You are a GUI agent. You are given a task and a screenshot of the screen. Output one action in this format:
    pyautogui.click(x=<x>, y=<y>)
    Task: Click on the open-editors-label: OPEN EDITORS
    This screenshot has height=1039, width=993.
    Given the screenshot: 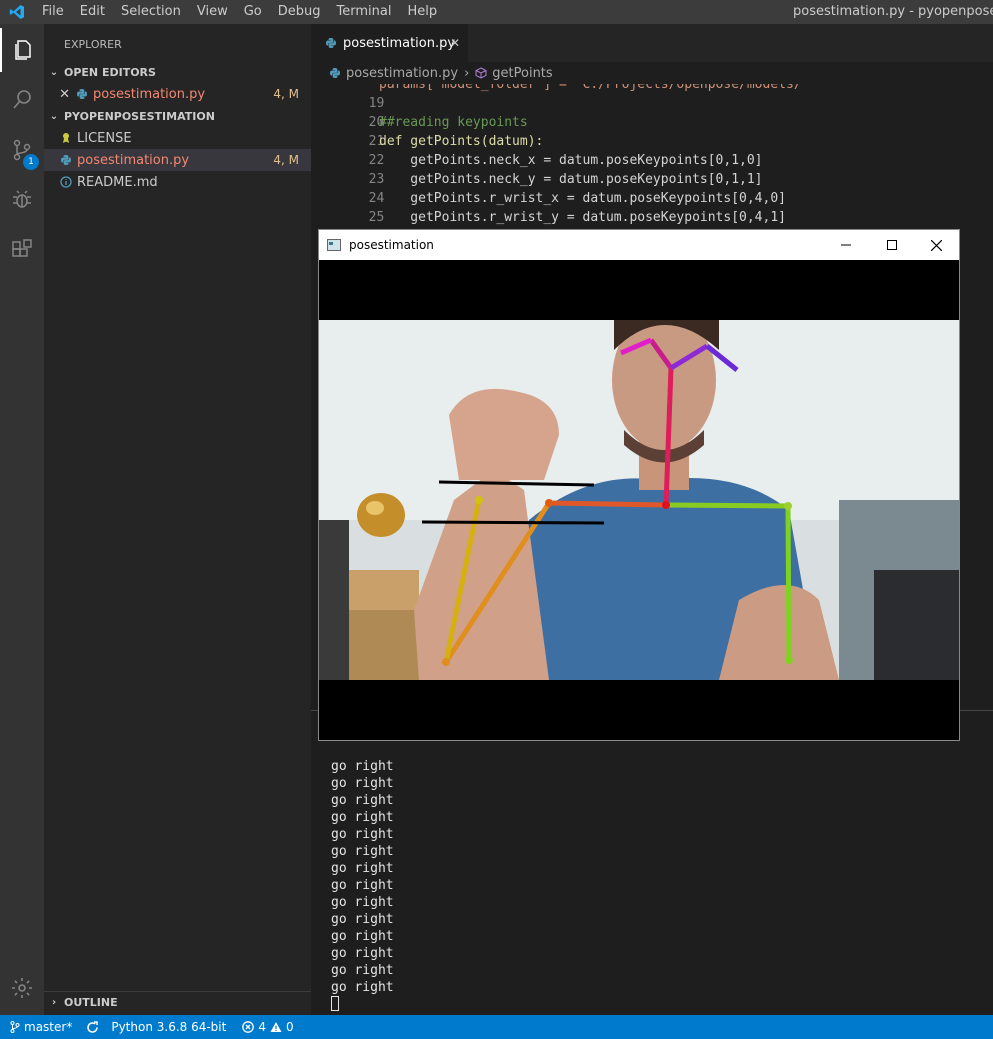 What is the action you would take?
    pyautogui.click(x=110, y=72)
    